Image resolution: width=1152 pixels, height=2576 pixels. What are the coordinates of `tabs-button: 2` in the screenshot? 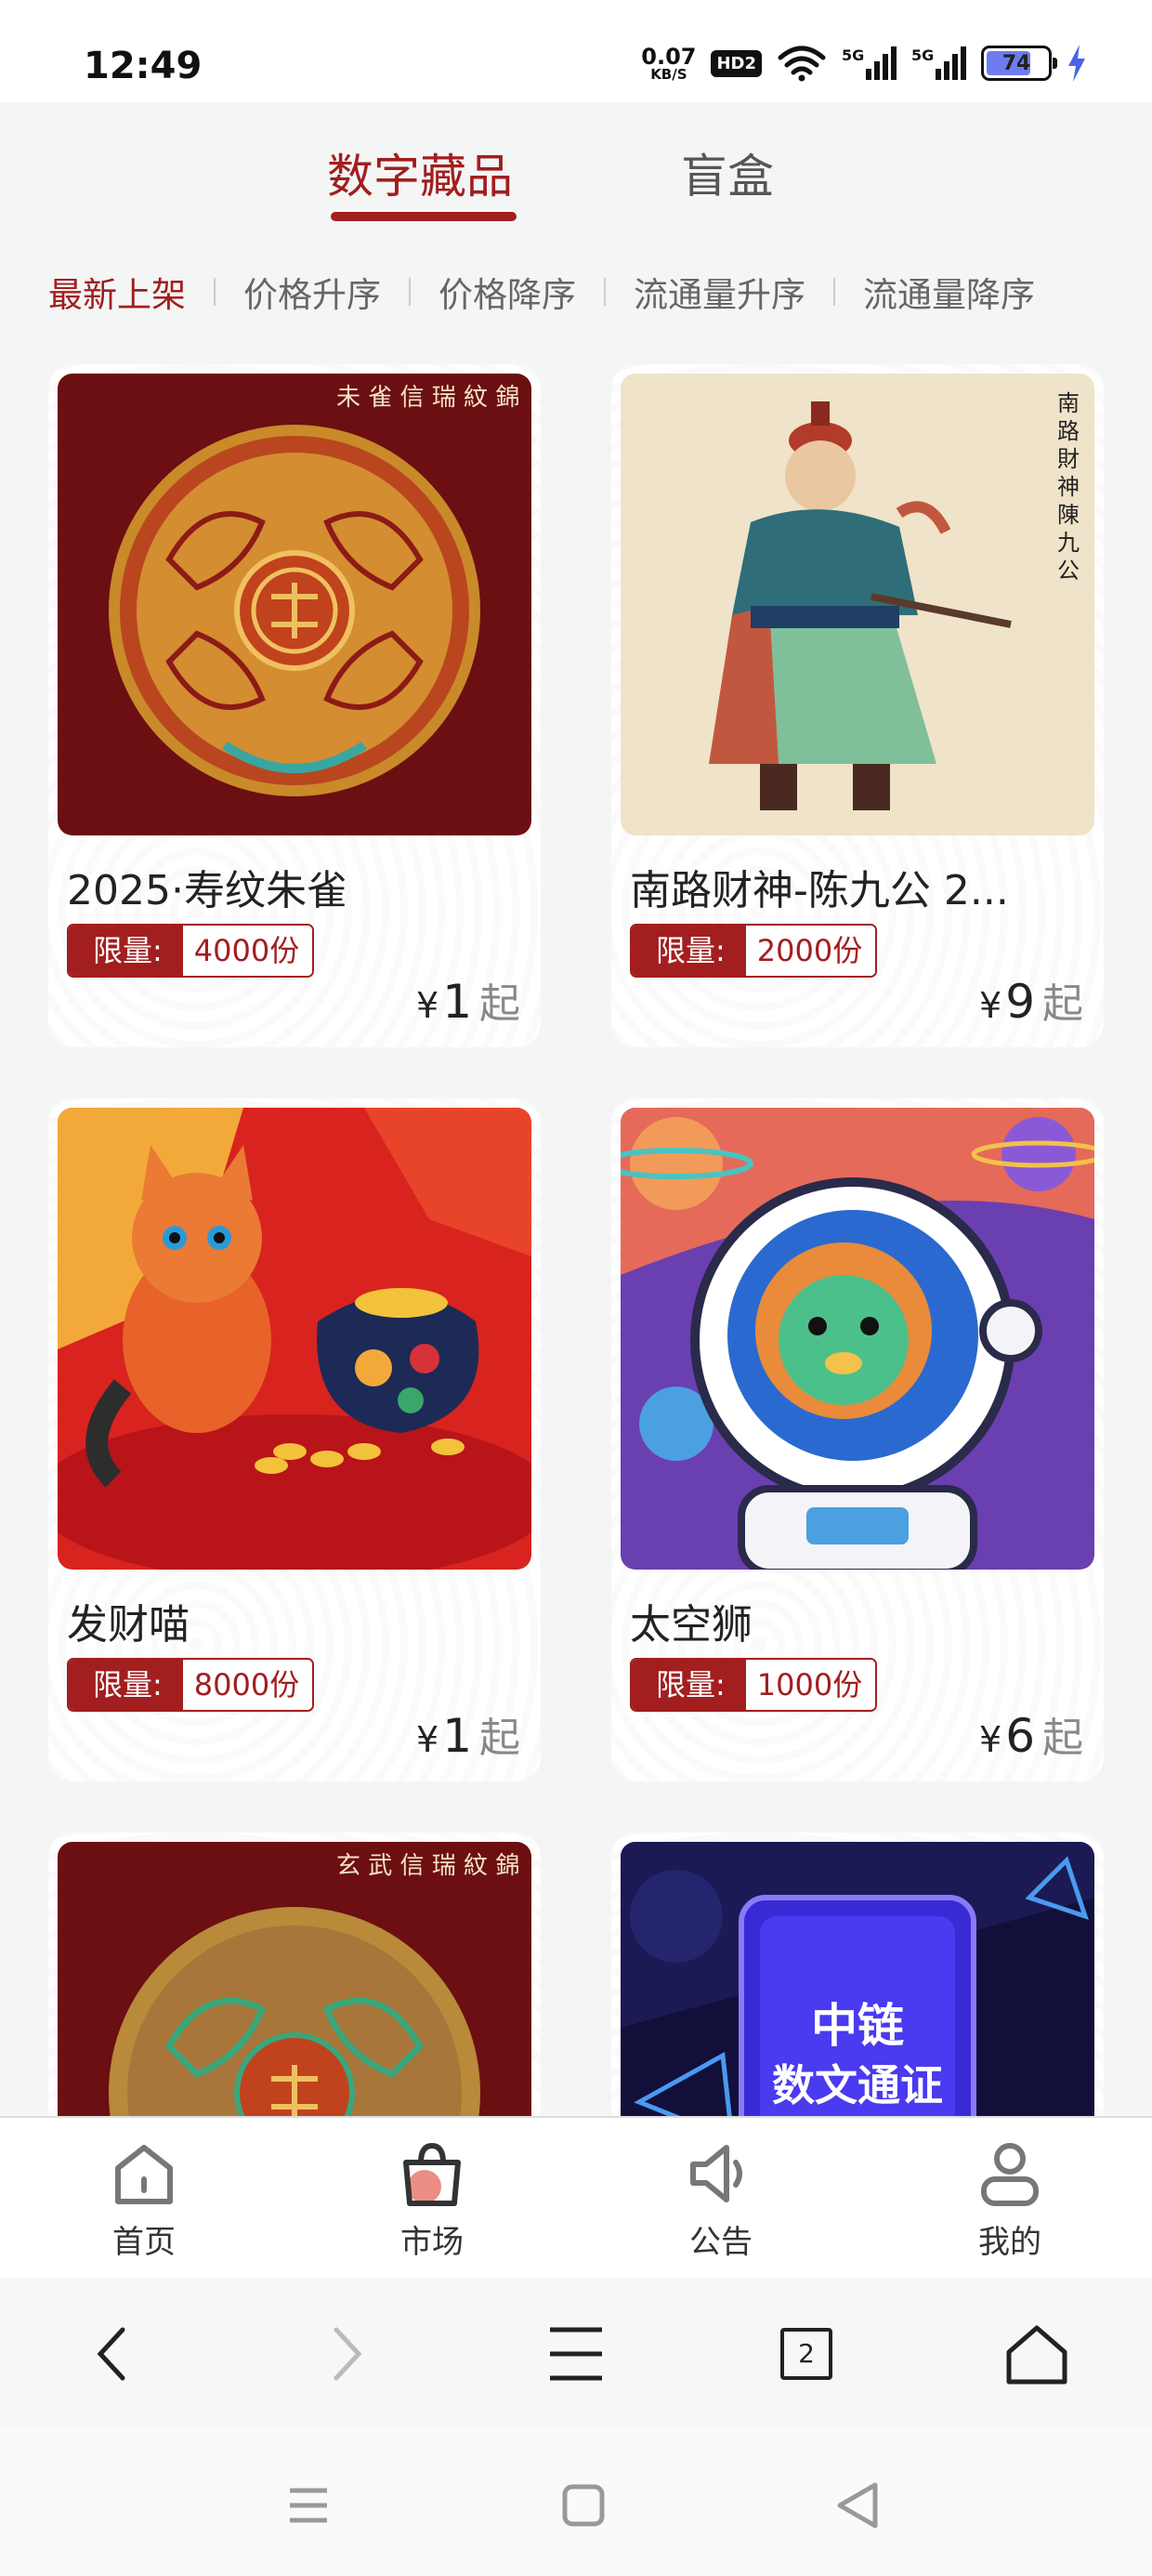 It's located at (806, 2354).